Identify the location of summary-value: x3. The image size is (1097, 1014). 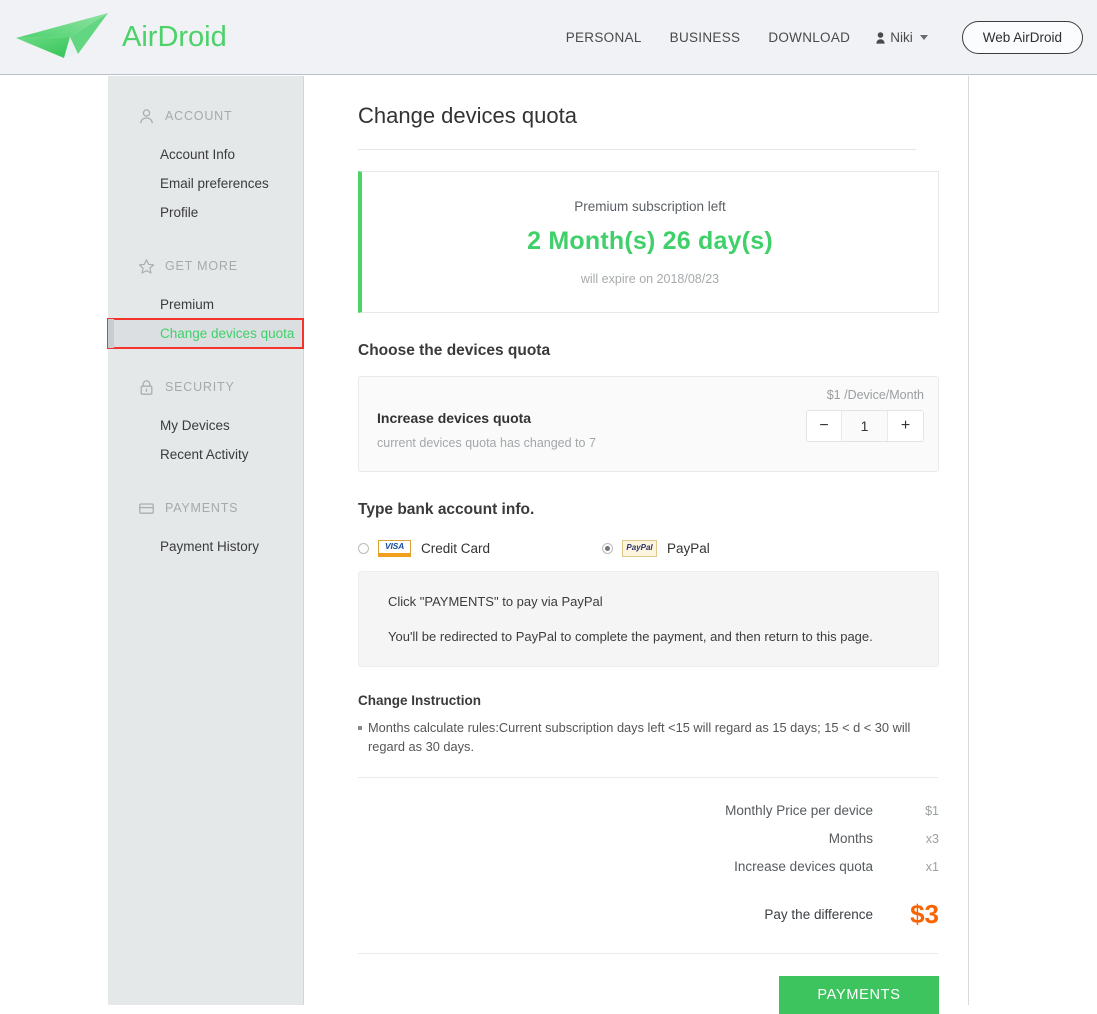
(932, 839).